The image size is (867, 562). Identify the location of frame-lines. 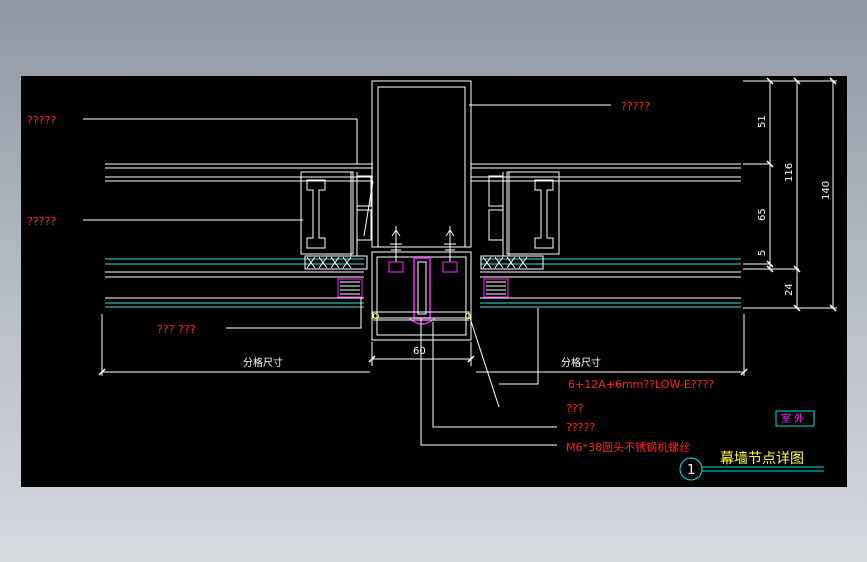
(423, 172).